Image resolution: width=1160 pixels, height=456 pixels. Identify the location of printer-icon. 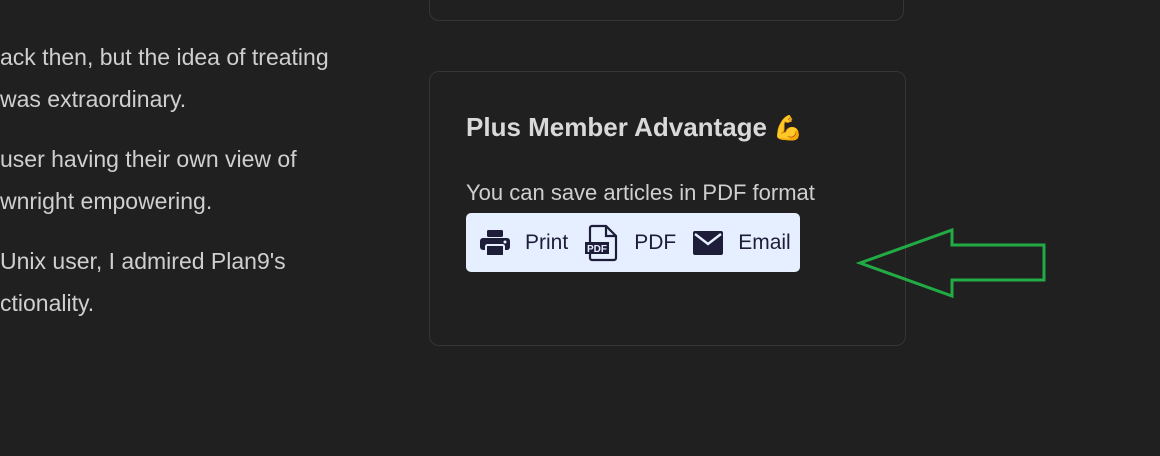
(495, 243).